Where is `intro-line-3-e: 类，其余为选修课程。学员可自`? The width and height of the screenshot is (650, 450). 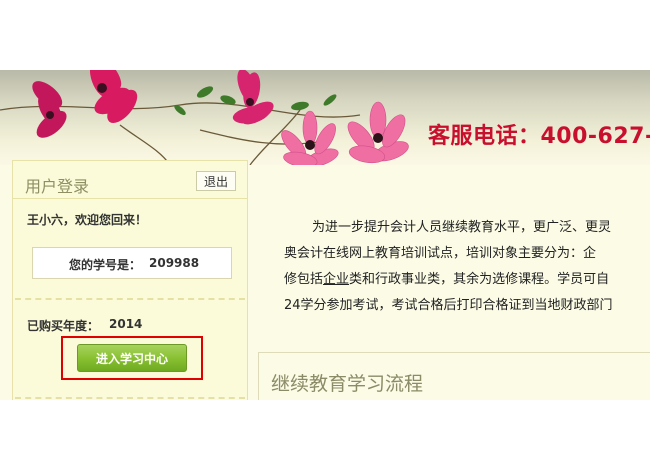 intro-line-3-e: 类，其余为选修课程。学员可自 is located at coordinates (518, 279).